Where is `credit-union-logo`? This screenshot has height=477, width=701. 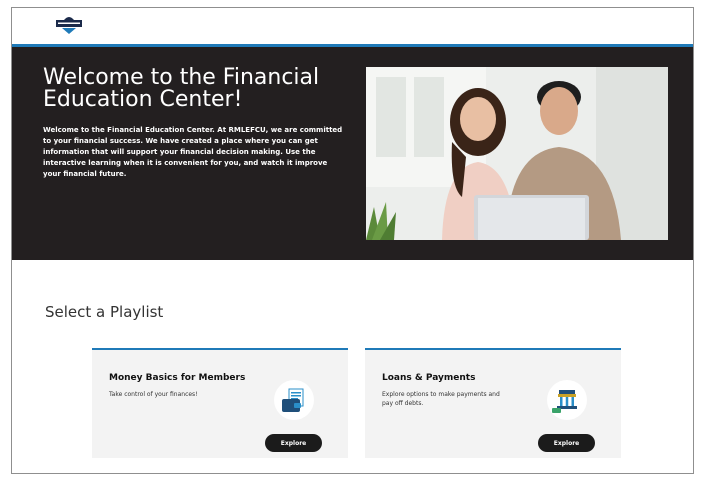
credit-union-logo is located at coordinates (69, 25).